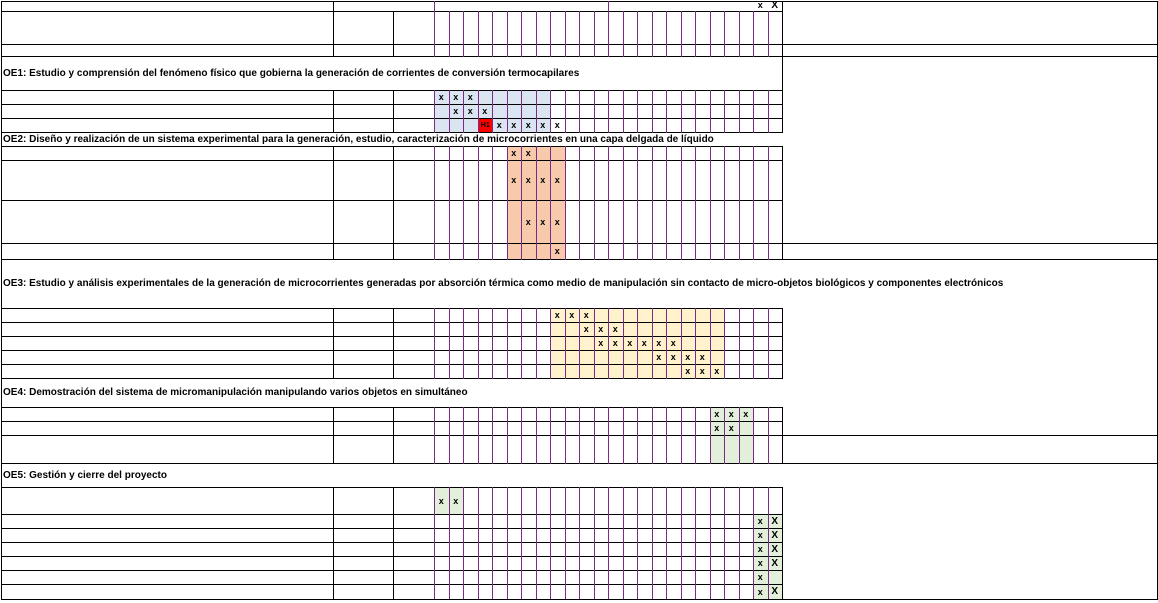  Describe the element at coordinates (383, 6) in the screenshot. I see `meta-fisica-header` at that location.